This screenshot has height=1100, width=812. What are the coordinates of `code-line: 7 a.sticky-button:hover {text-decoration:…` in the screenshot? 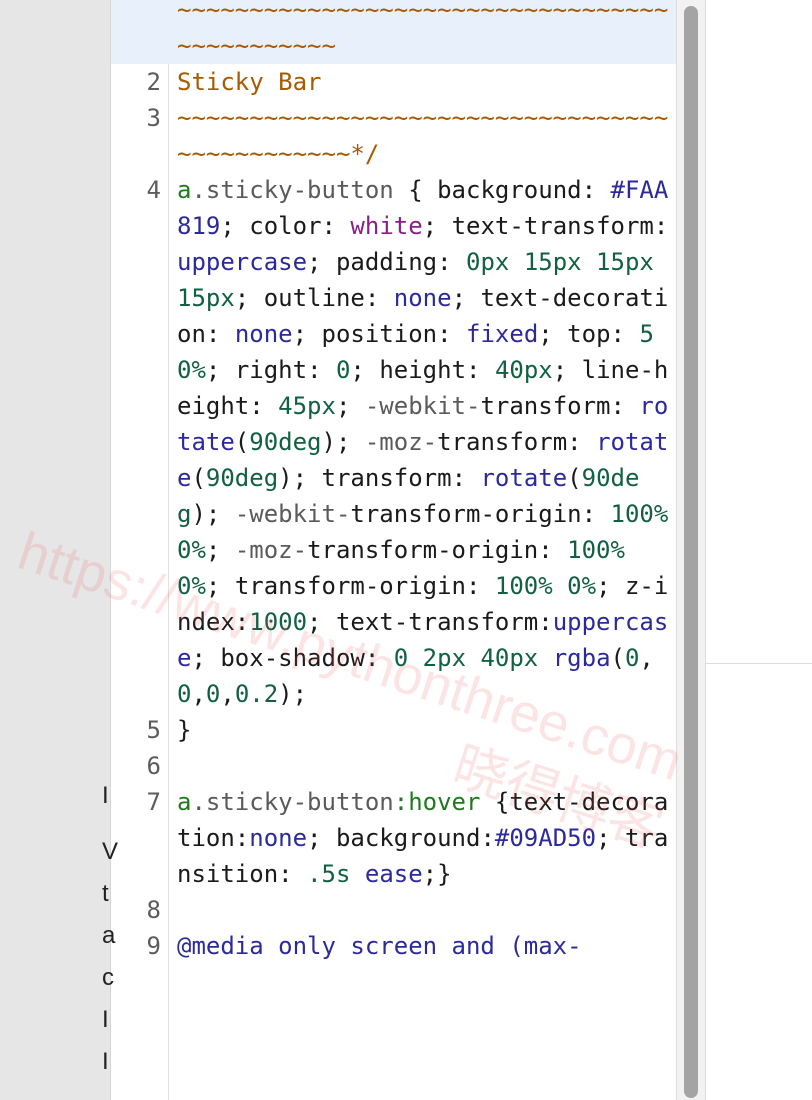 It's located at (394, 838).